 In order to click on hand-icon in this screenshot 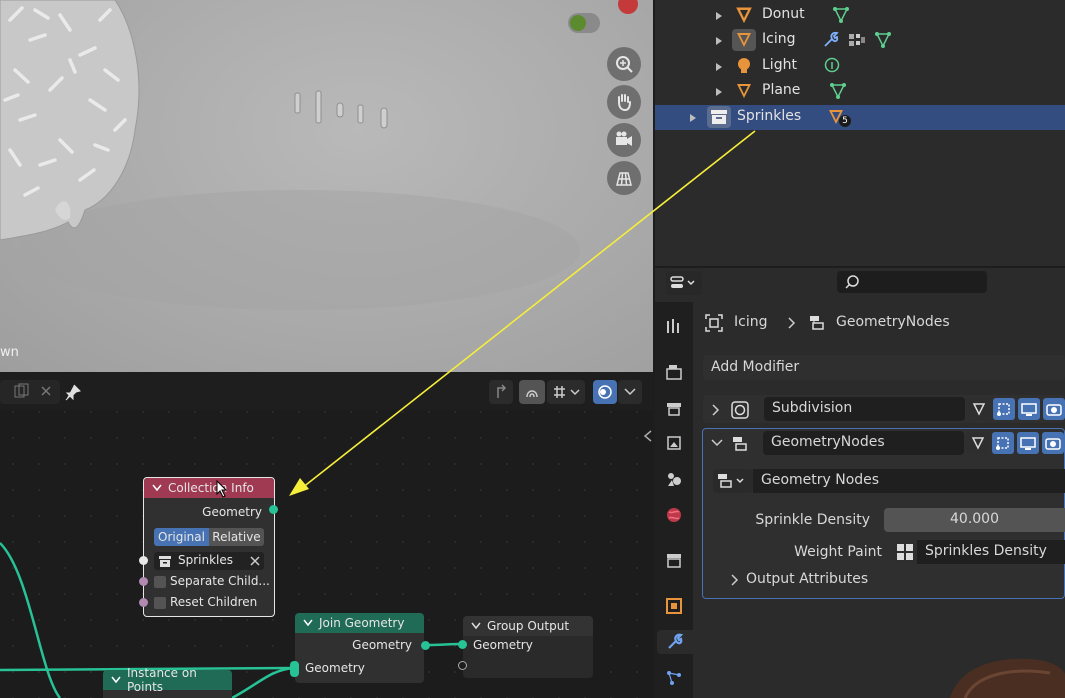, I will do `click(624, 102)`.